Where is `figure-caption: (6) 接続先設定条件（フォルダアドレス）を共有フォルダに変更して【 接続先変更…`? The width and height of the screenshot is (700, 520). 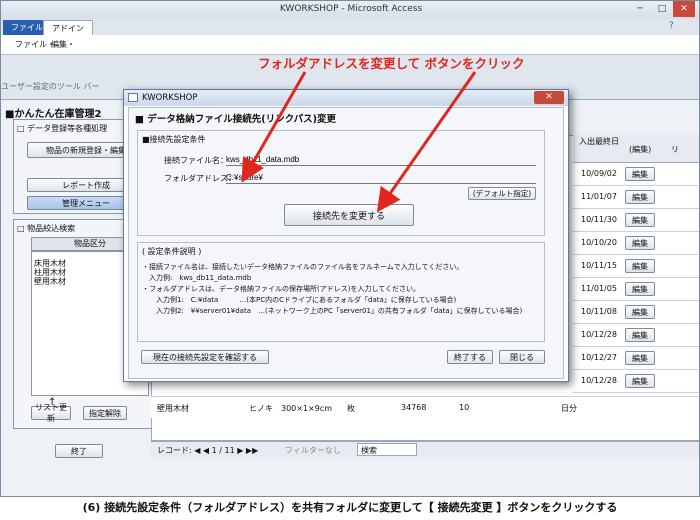
figure-caption: (6) 接続先設定条件（フォルダアドレス）を共有フォルダに変更して【 接続先変更… is located at coordinates (350, 507).